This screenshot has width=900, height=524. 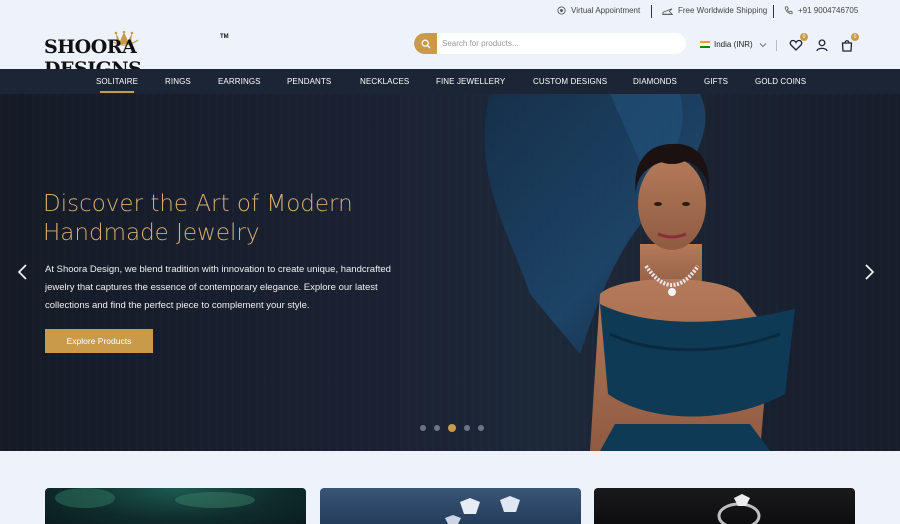 I want to click on nav-item-solitaire: SOLITAIRE, so click(x=117, y=81).